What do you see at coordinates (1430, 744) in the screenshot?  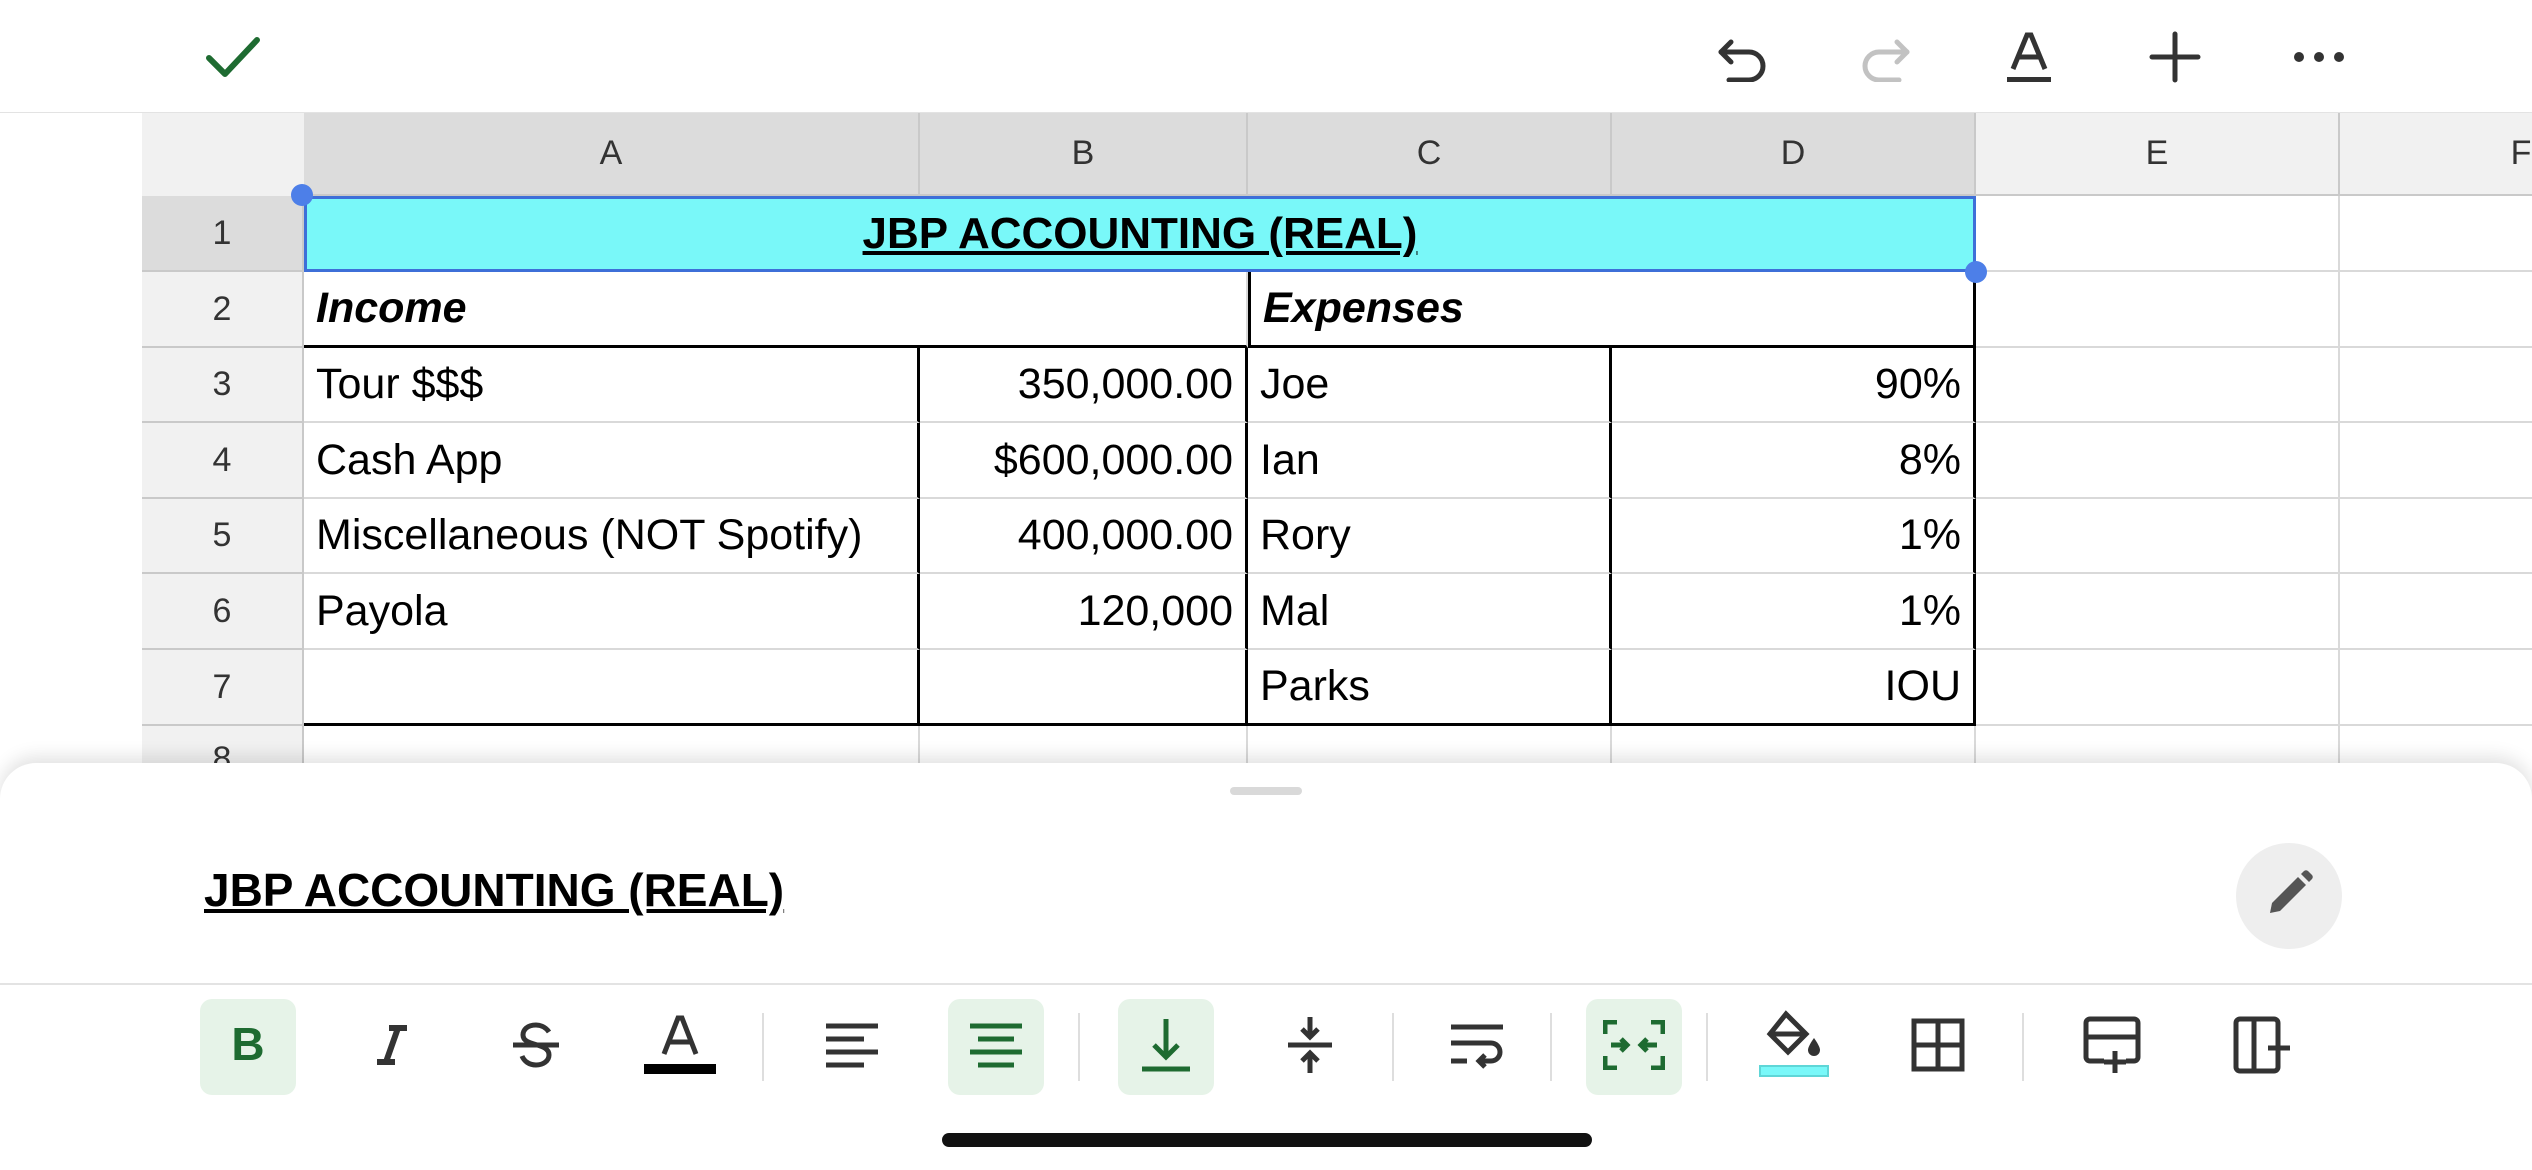 I see `cell-c8` at bounding box center [1430, 744].